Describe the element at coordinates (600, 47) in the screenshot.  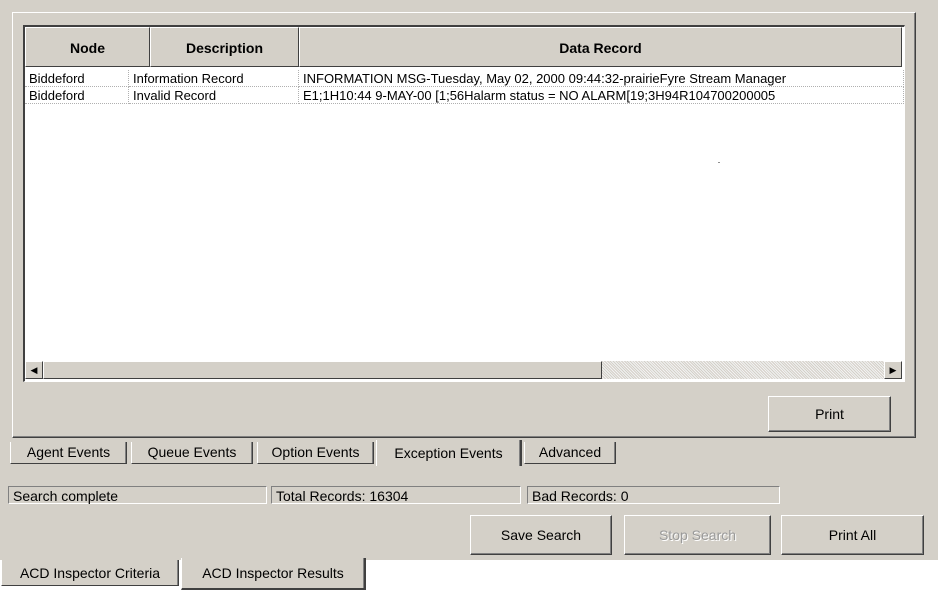
I see `column-header-data-record: Data Record` at that location.